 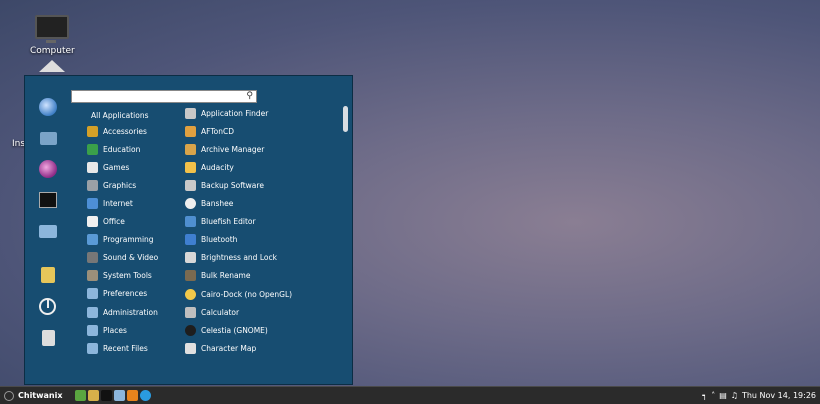 I want to click on computer-icon, so click(x=52, y=29).